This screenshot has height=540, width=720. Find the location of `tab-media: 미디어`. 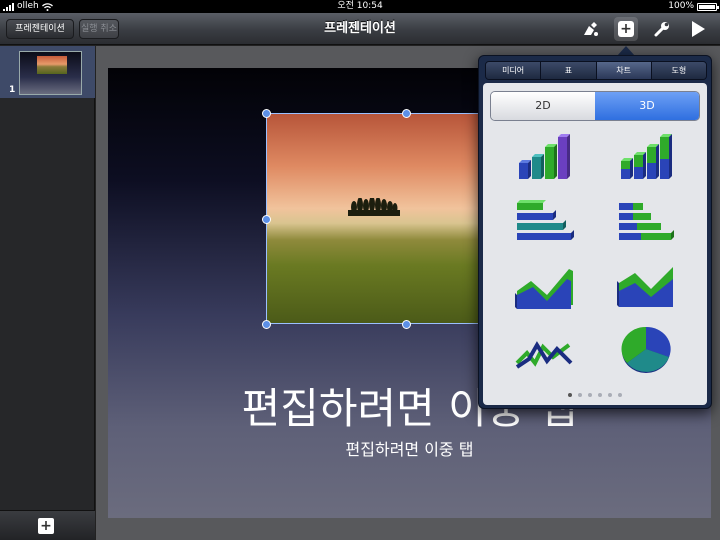

tab-media: 미디어 is located at coordinates (514, 70).